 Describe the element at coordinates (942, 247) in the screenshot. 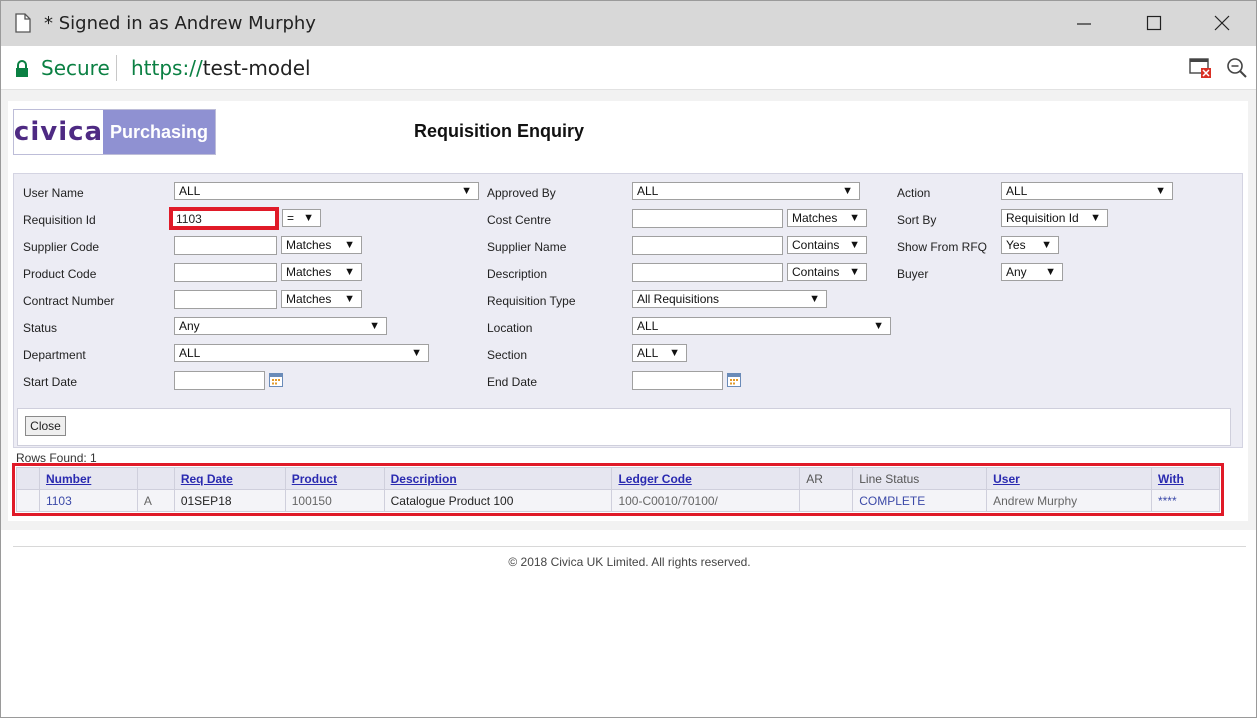

I see `show-from-rfq-label: Show From RFQ` at that location.